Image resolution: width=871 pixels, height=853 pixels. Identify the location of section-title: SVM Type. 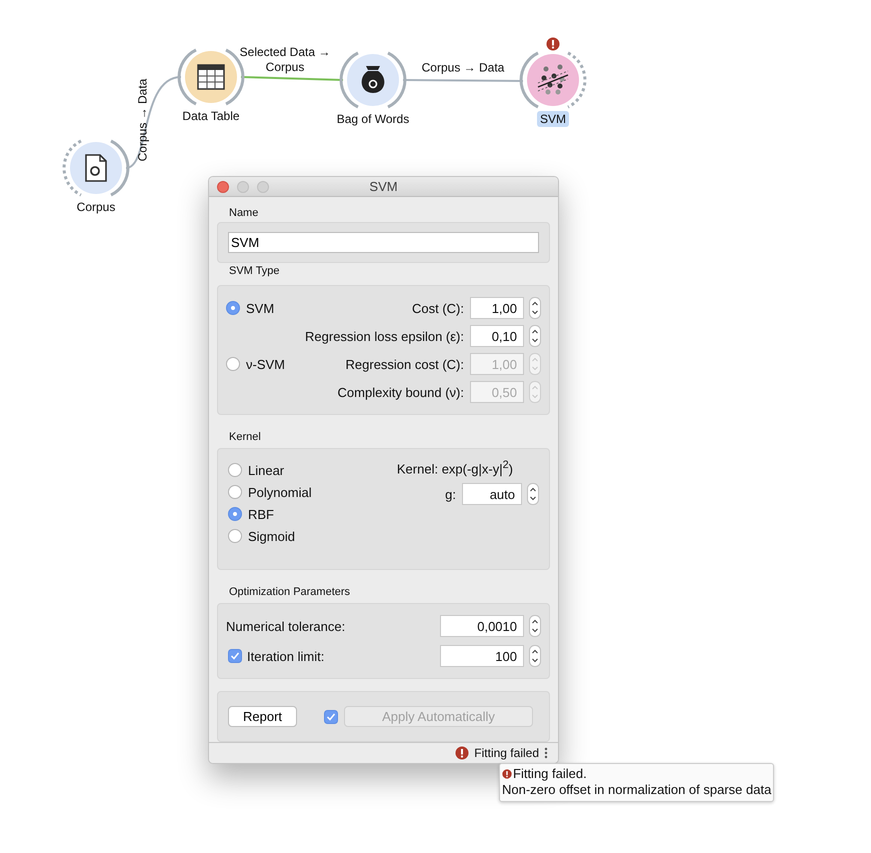
(254, 271).